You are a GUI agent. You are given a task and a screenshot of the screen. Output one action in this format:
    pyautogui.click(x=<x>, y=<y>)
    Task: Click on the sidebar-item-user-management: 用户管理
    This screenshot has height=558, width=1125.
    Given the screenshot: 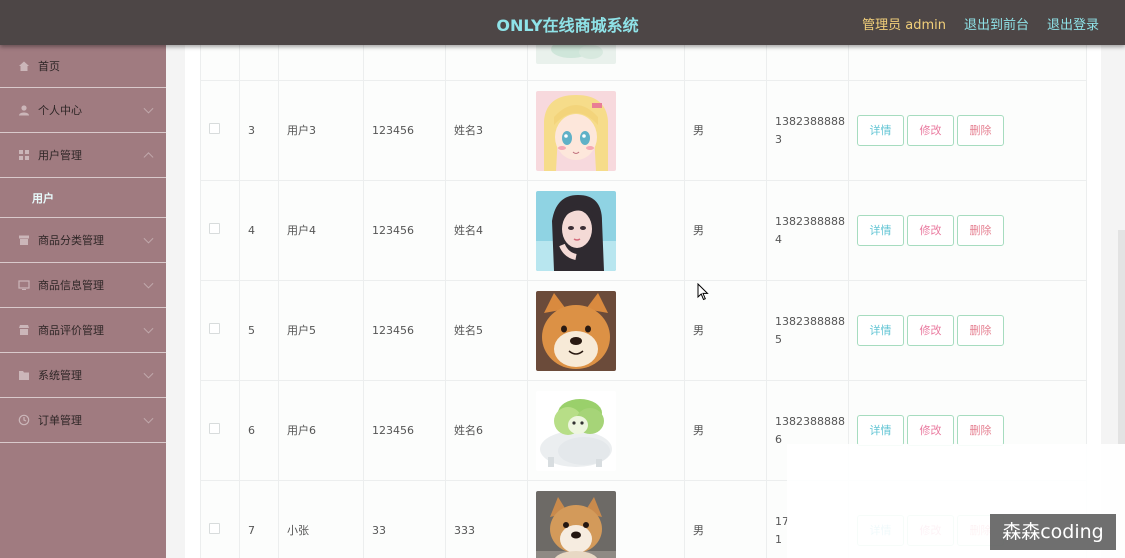 What is the action you would take?
    pyautogui.click(x=83, y=155)
    